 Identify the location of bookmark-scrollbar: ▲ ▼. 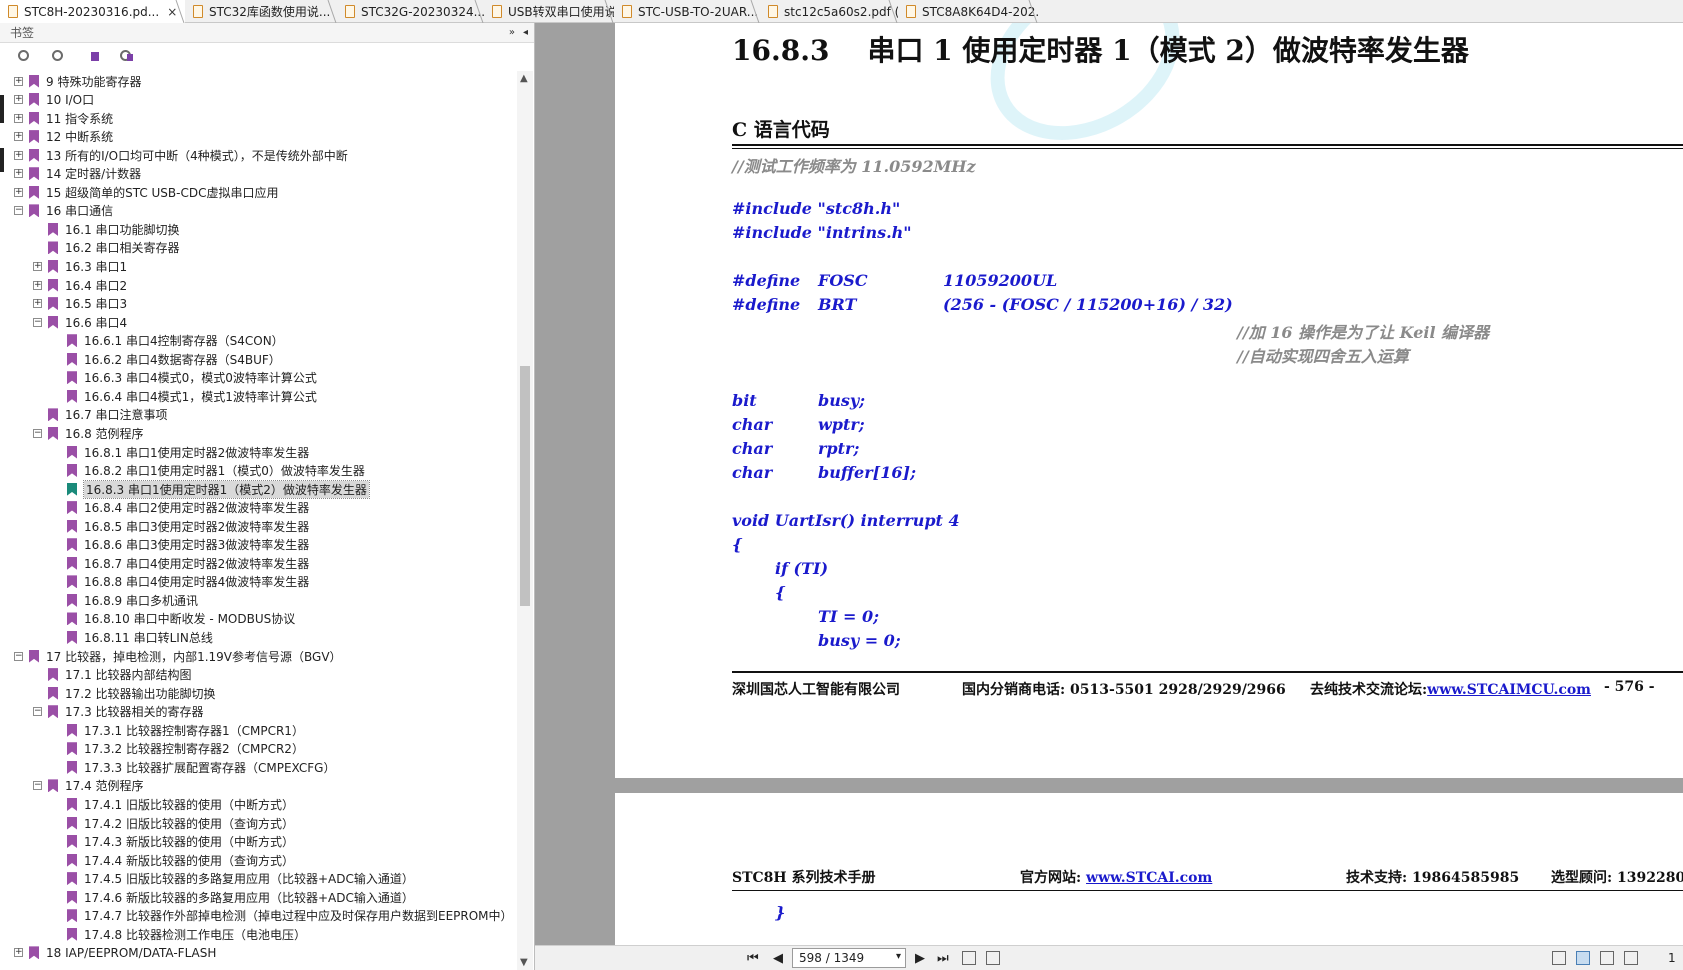
(525, 520).